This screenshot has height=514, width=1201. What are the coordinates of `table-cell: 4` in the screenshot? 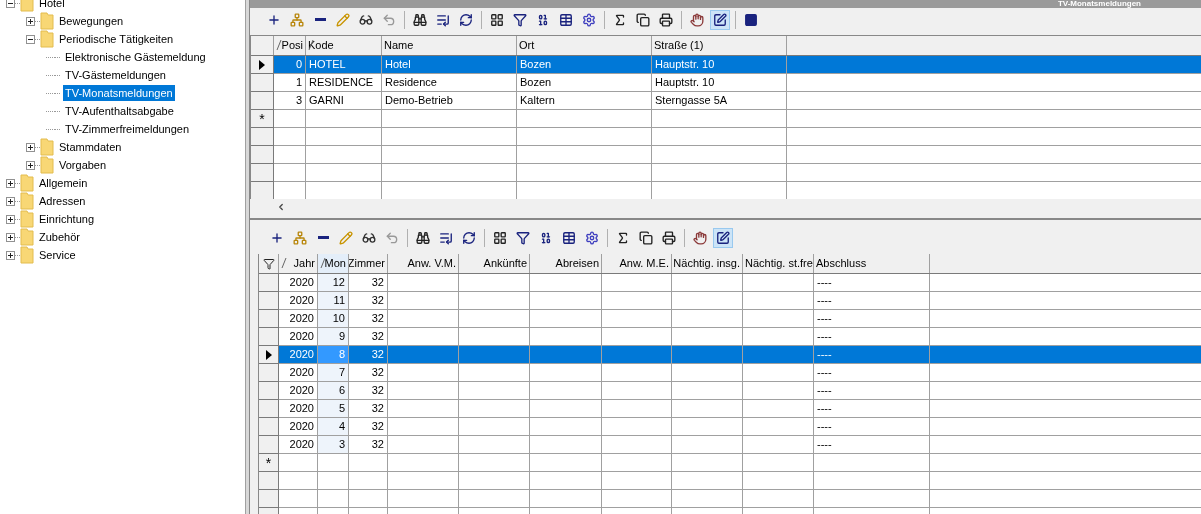 It's located at (333, 427).